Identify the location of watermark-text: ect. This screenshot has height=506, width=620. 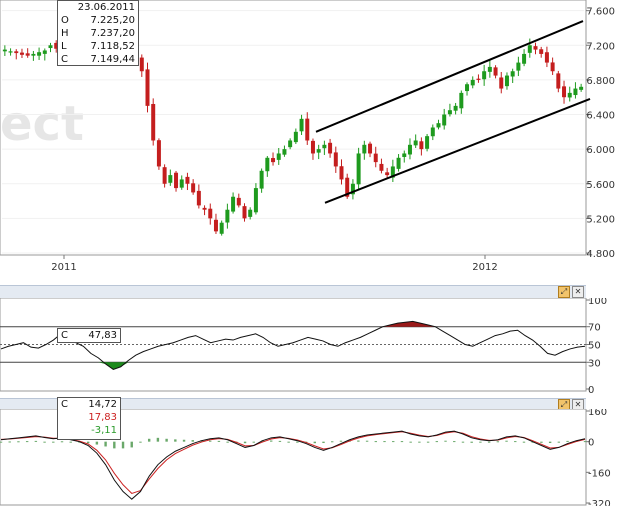
(42, 124).